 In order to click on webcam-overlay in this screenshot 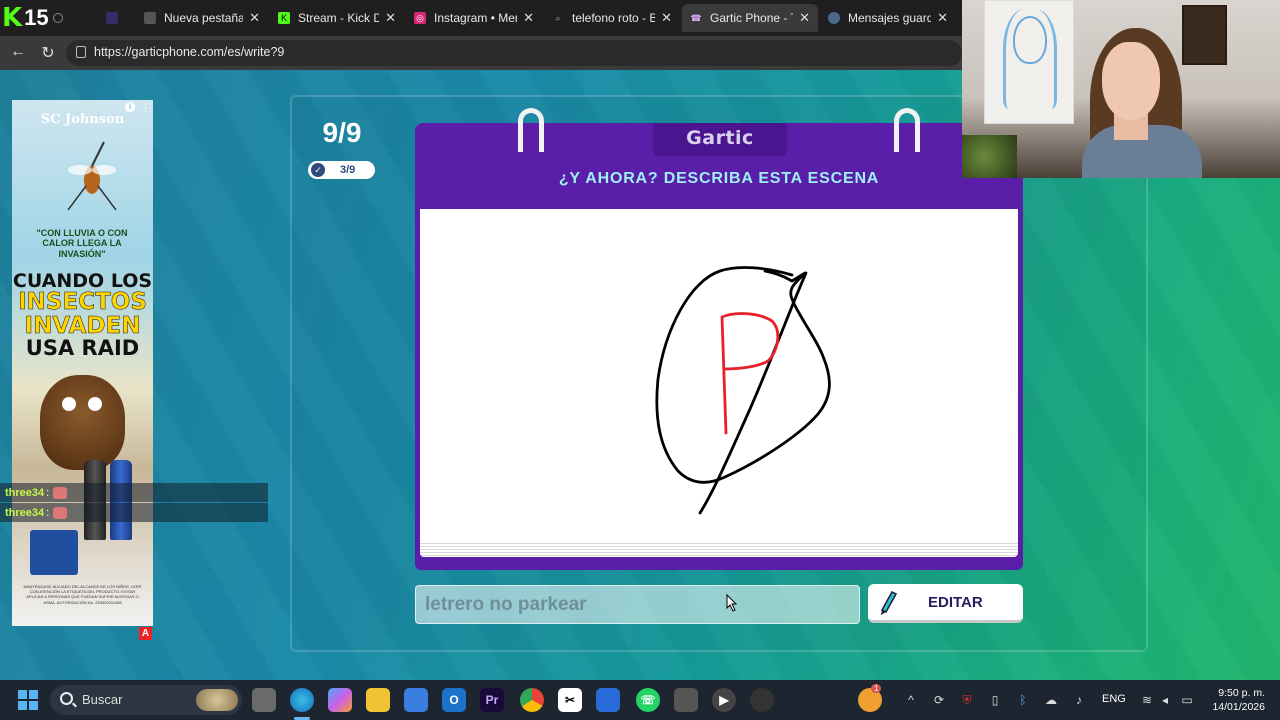, I will do `click(1121, 89)`.